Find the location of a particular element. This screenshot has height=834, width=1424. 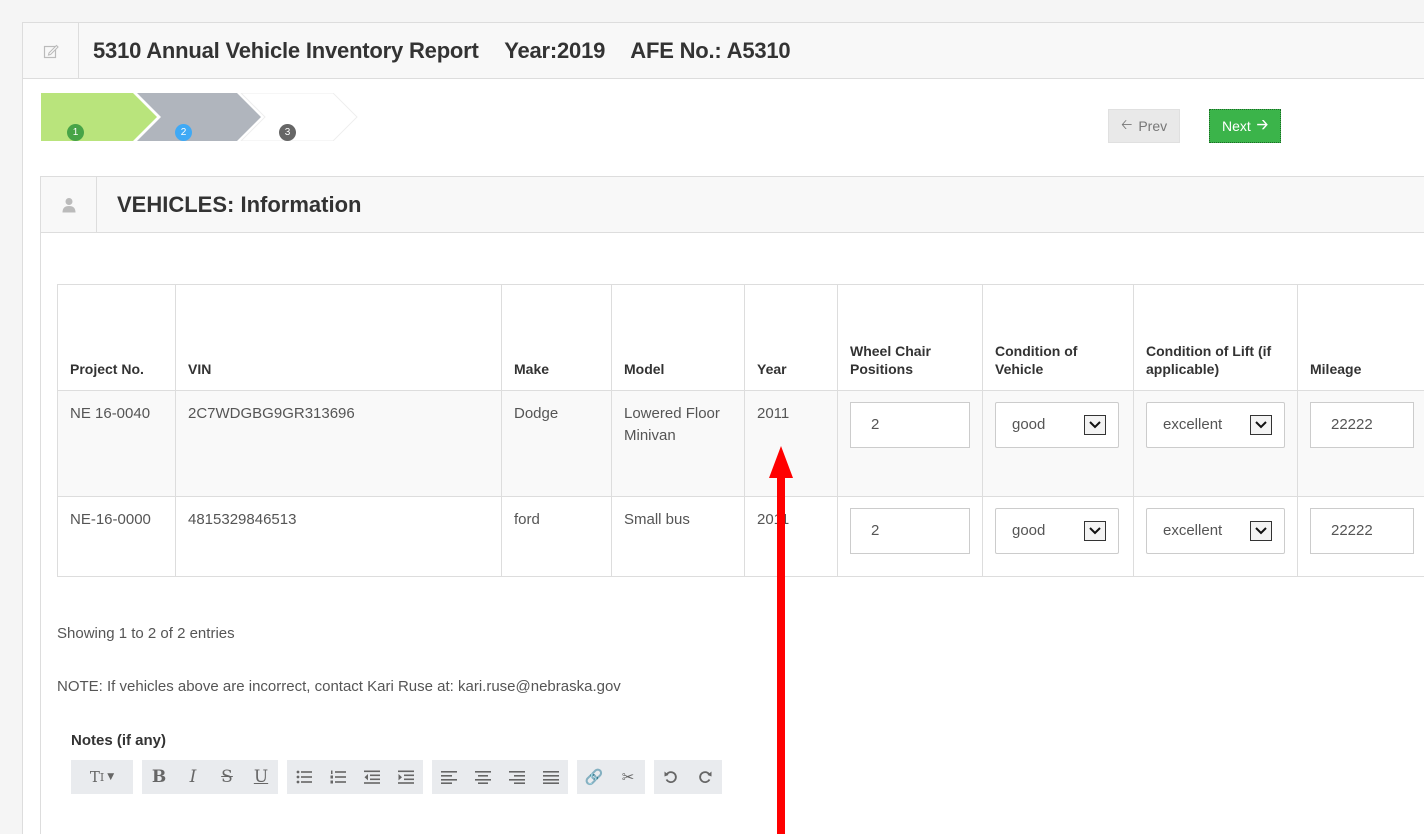

prev-label: Prev is located at coordinates (1153, 126).